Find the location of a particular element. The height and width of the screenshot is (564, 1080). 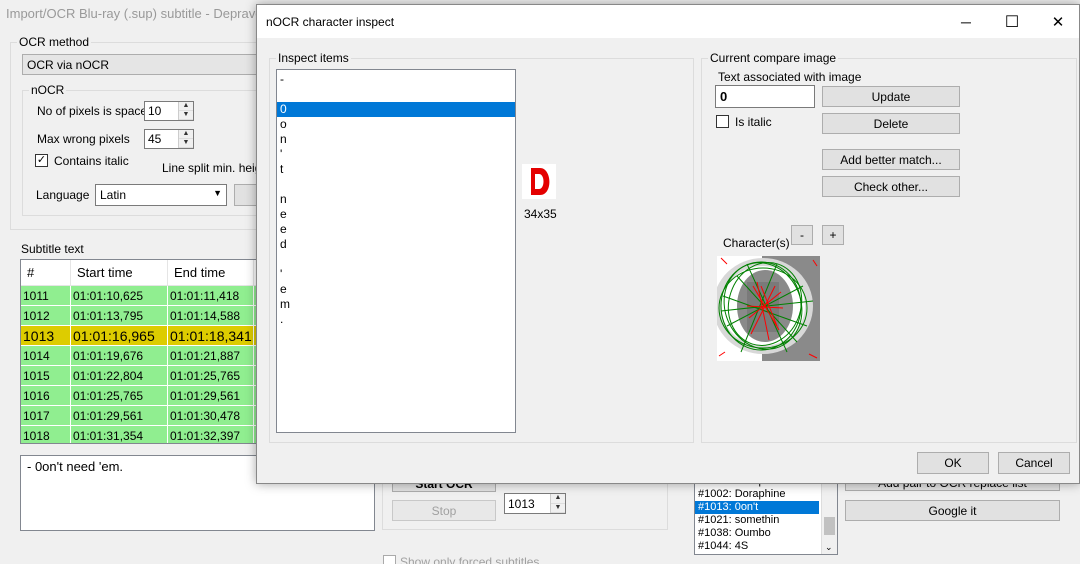

cancel-button: Cancel is located at coordinates (1034, 463).